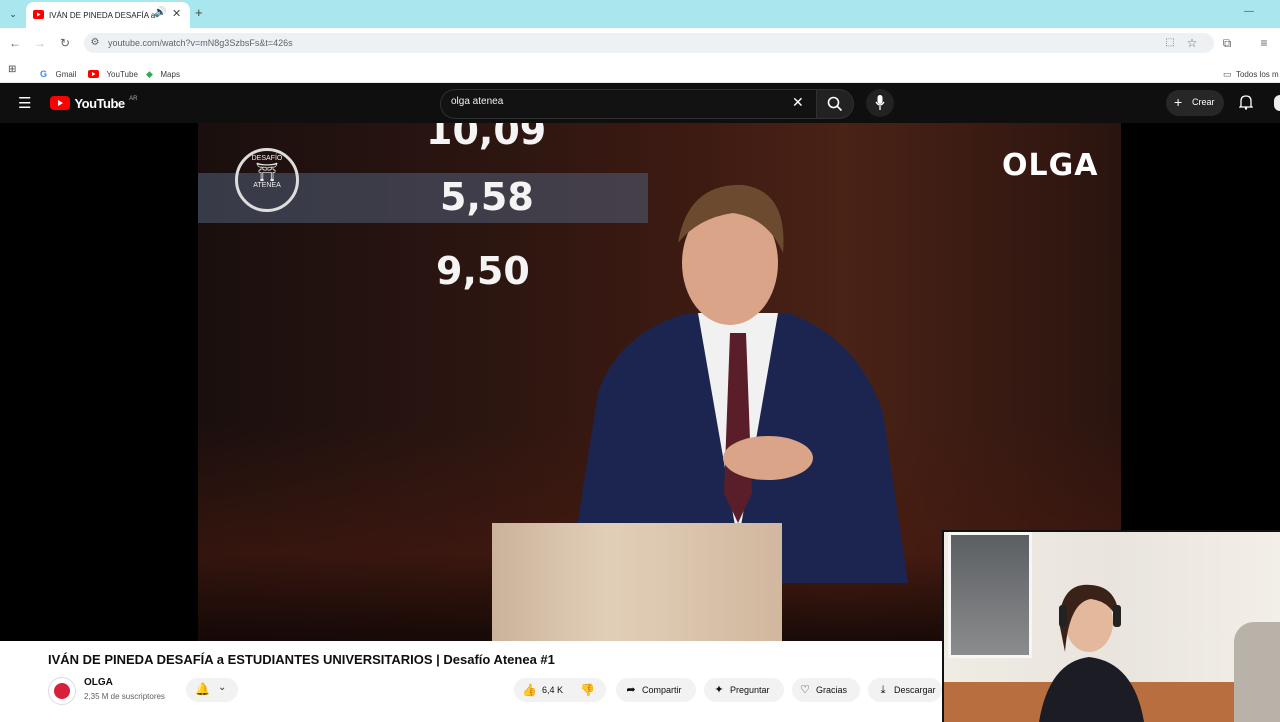 This screenshot has width=1280, height=722. What do you see at coordinates (44, 74) in the screenshot?
I see `google-g-icon: G` at bounding box center [44, 74].